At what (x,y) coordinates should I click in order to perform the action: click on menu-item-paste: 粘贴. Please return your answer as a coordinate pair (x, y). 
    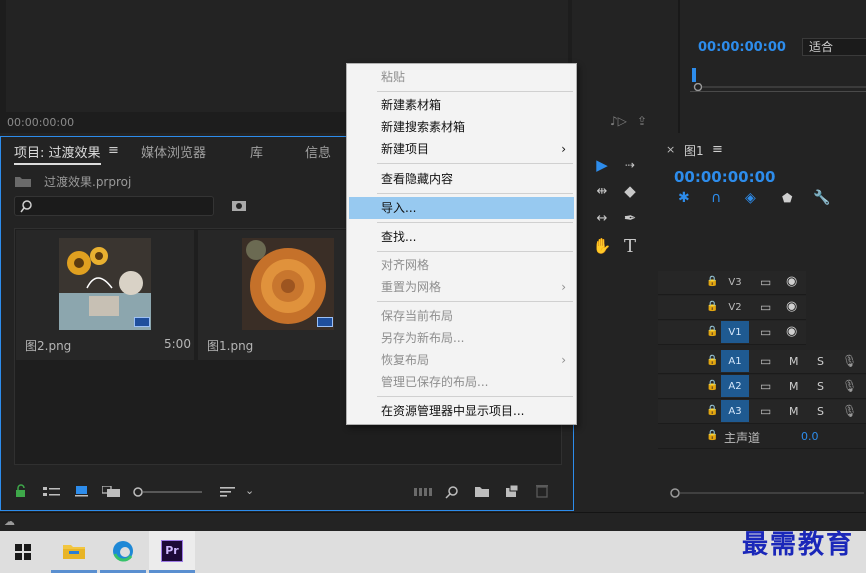
    Looking at the image, I should click on (461, 77).